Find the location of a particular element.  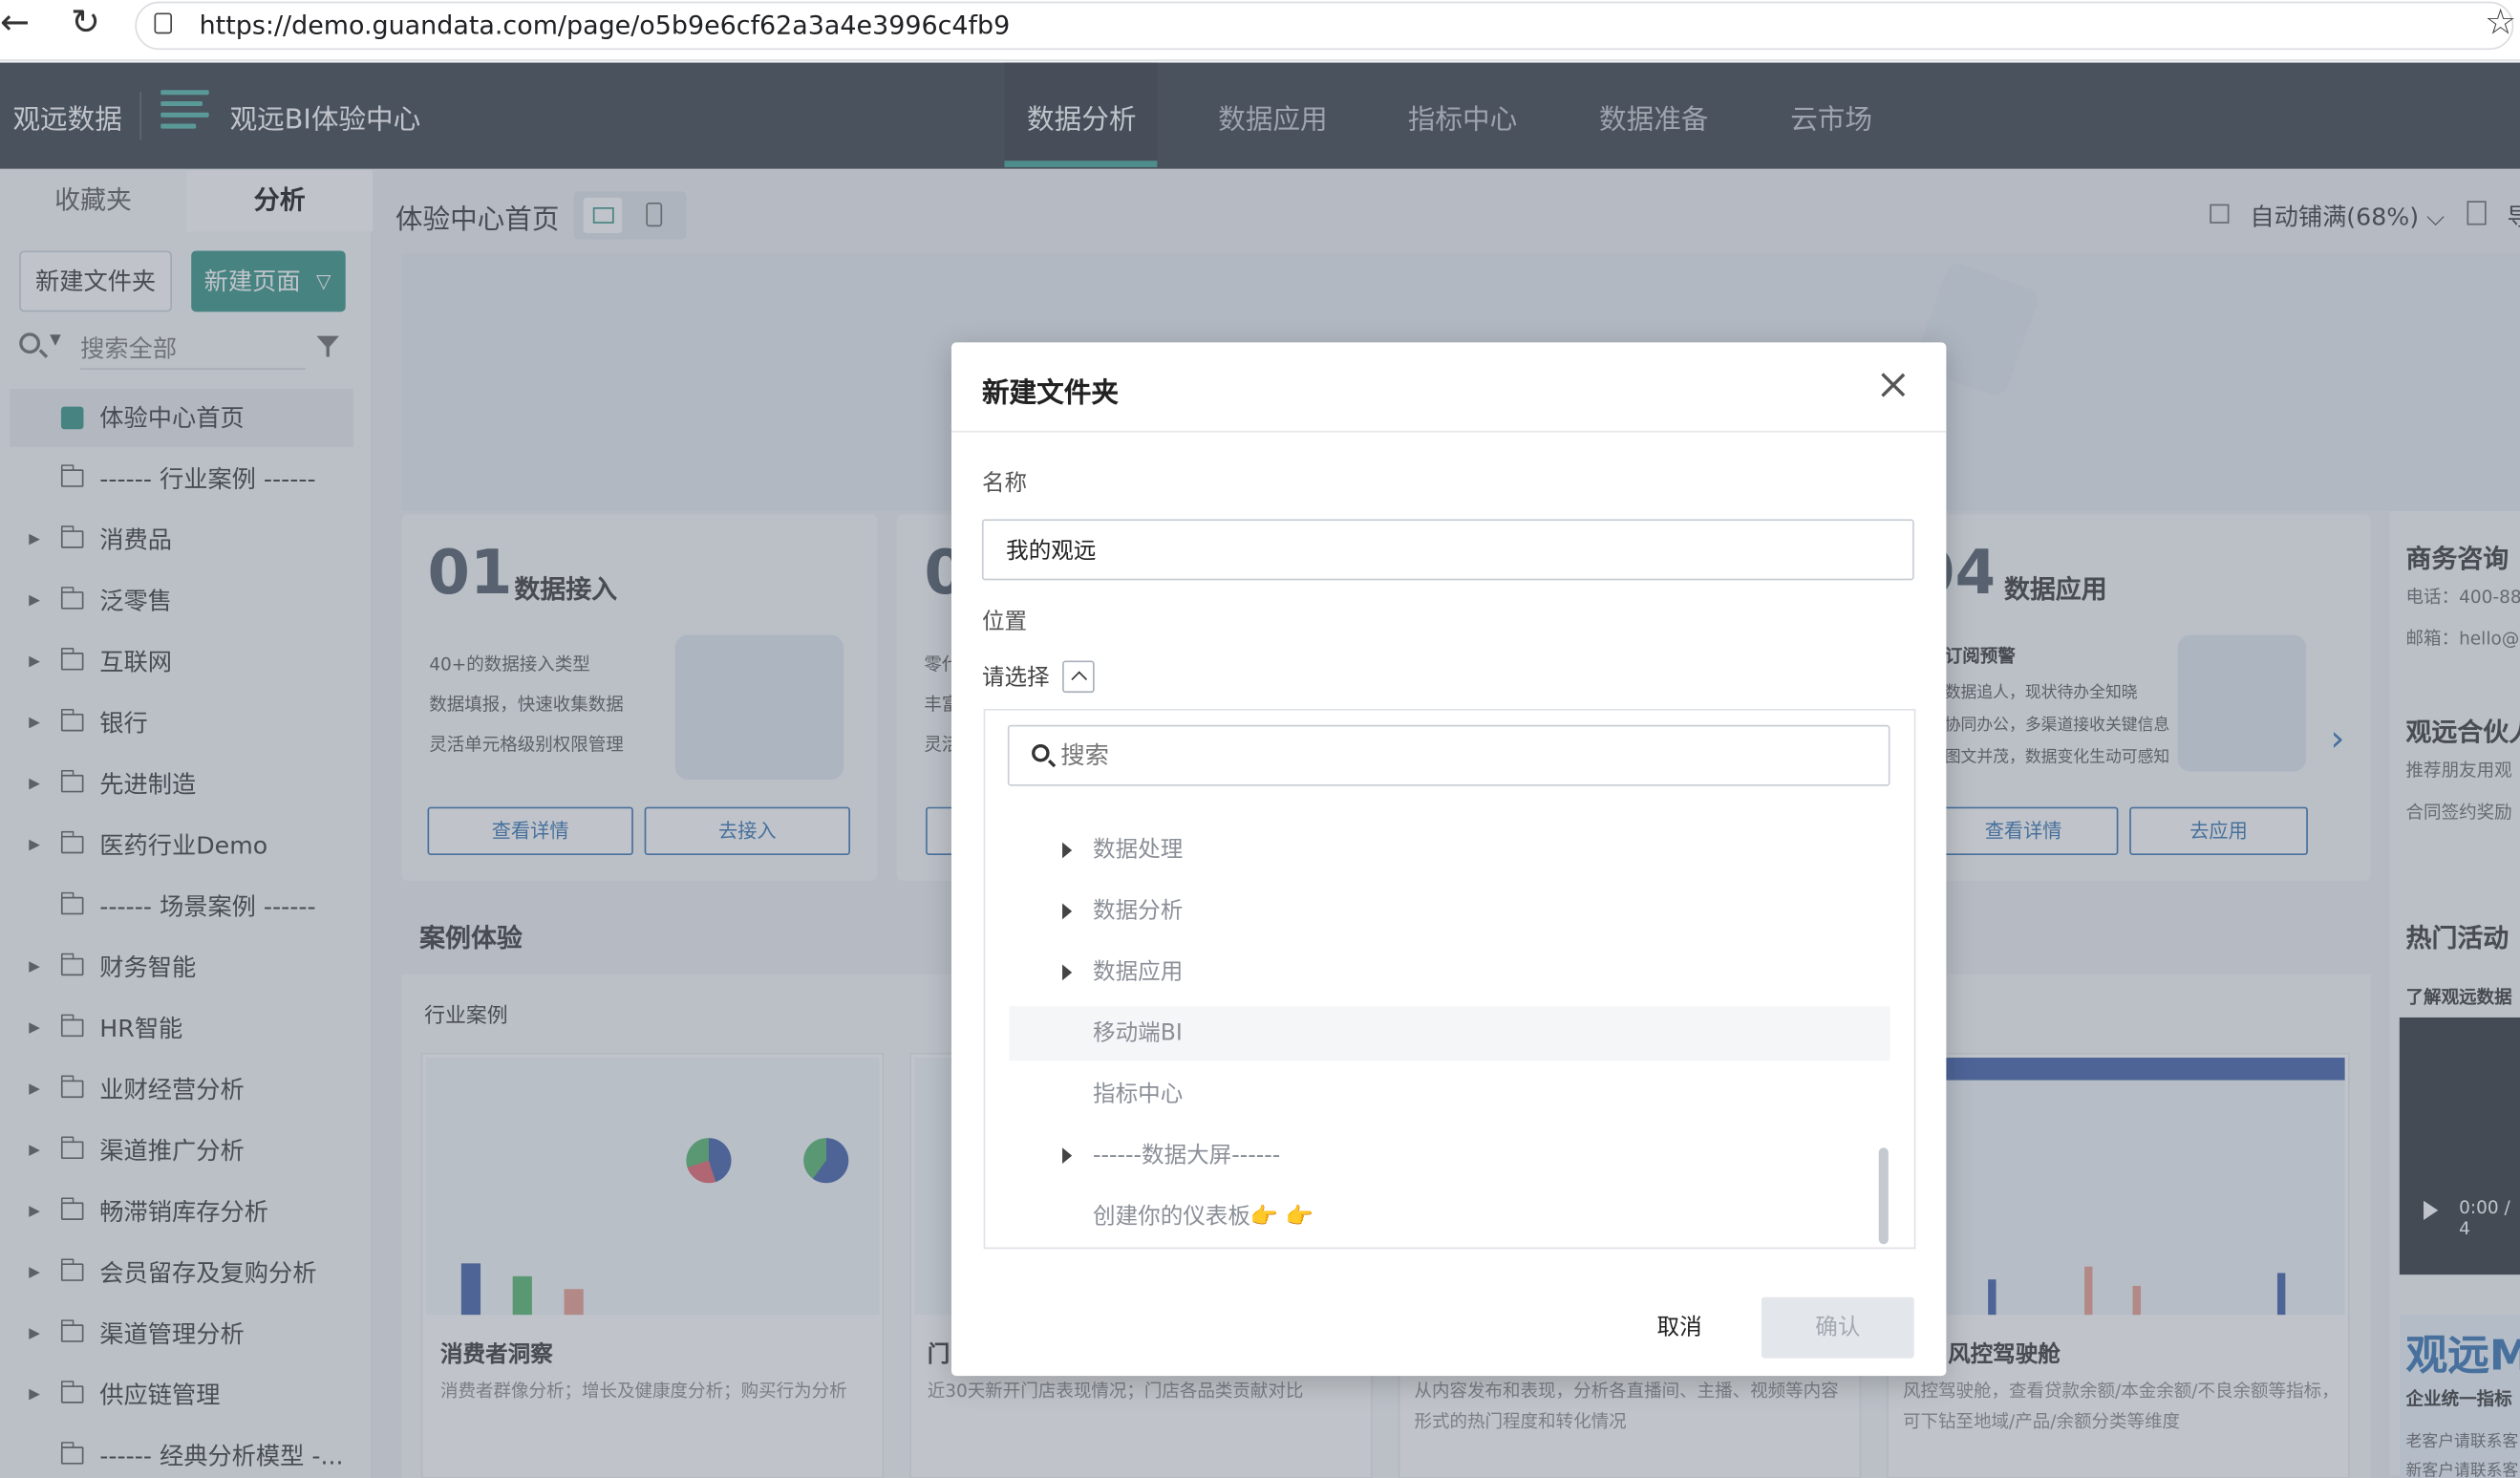

tree-scrollbar is located at coordinates (1883, 1196).